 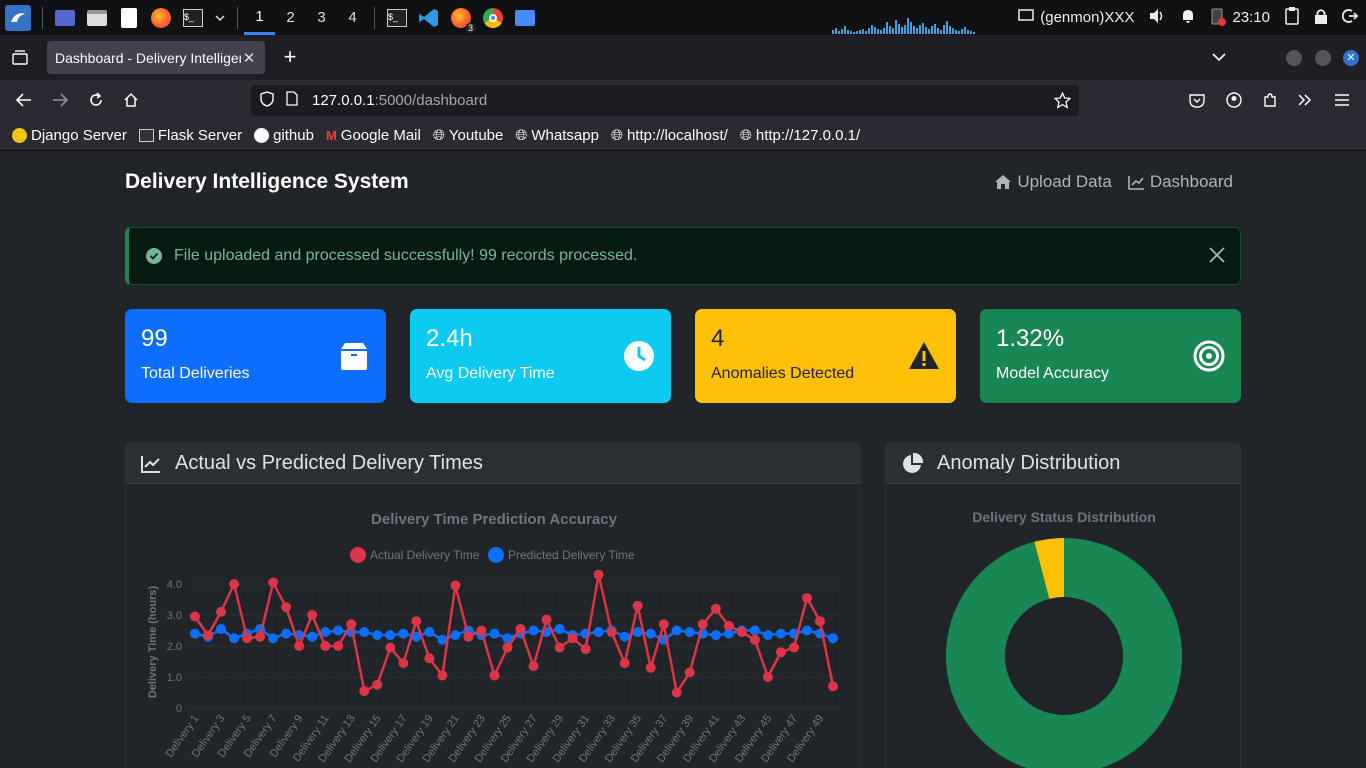 What do you see at coordinates (397, 18) in the screenshot?
I see `terminal-window-icon: $_` at bounding box center [397, 18].